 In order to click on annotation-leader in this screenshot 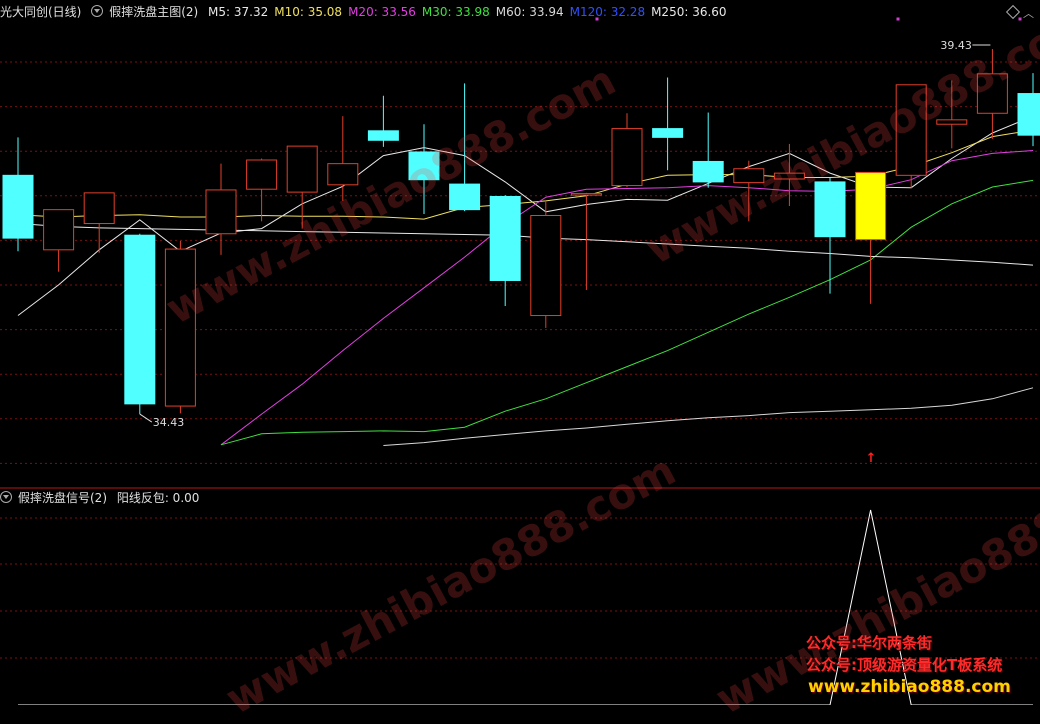, I will do `click(146, 418)`.